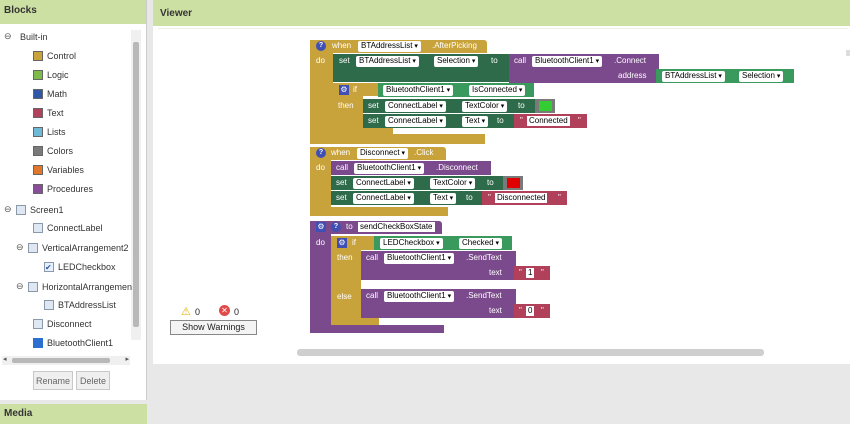 The width and height of the screenshot is (850, 424). What do you see at coordinates (80, 343) in the screenshot?
I see `component-label: BluetoothClient1` at bounding box center [80, 343].